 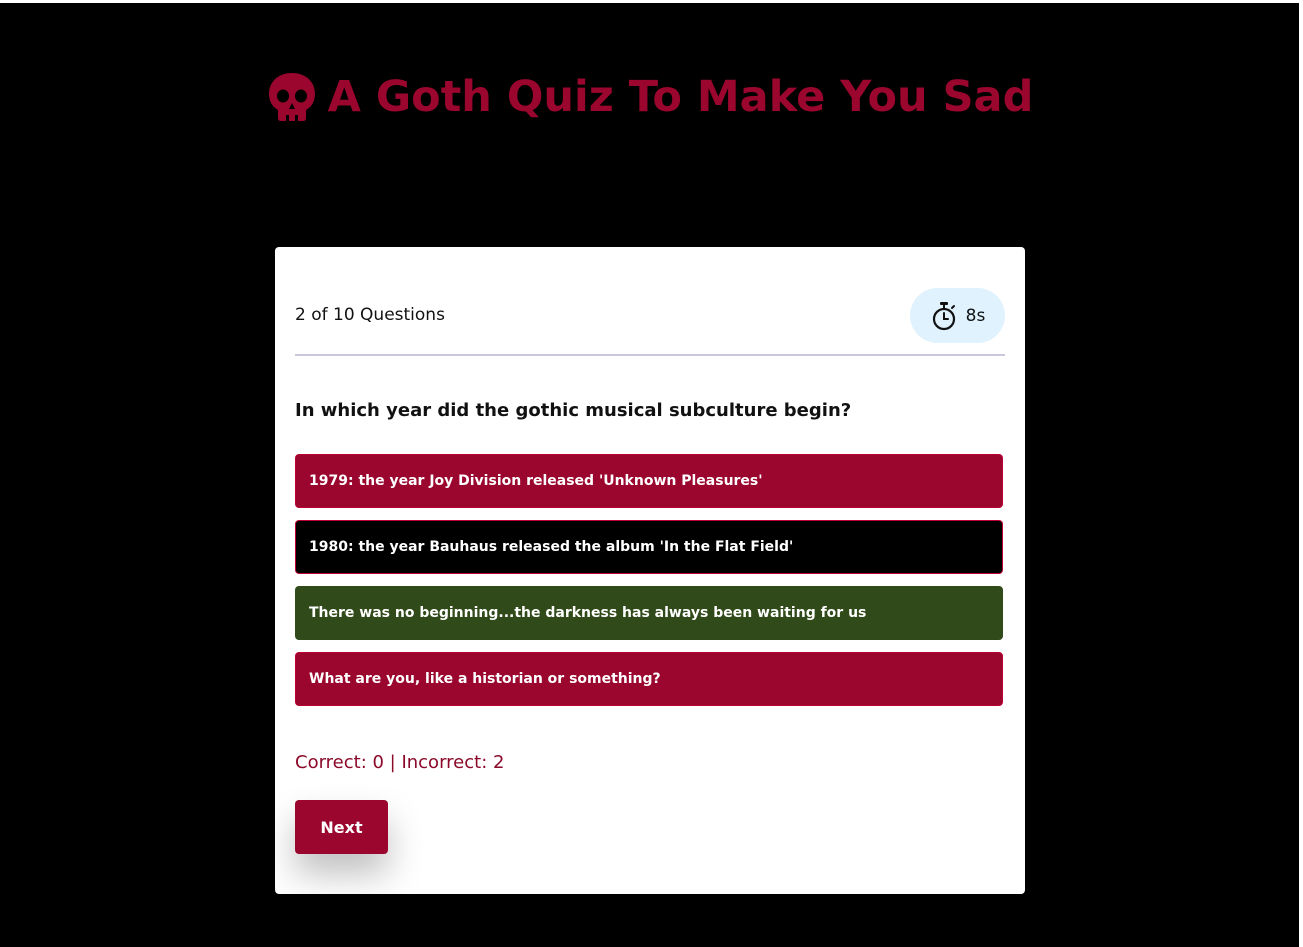 What do you see at coordinates (1301, 473) in the screenshot?
I see `window-edge` at bounding box center [1301, 473].